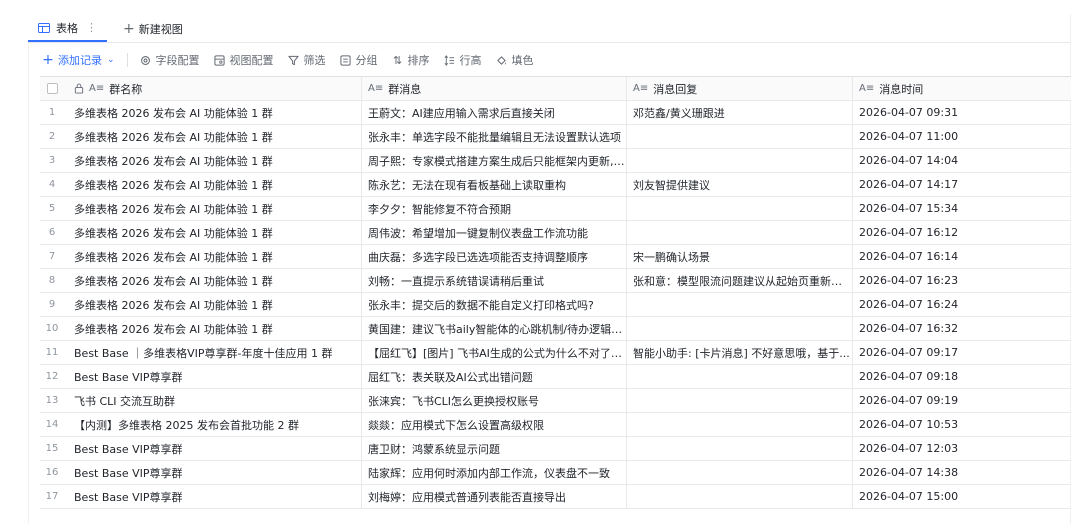 This screenshot has height=524, width=1081. What do you see at coordinates (494, 112) in the screenshot?
I see `message-cell: 王蔚文：AI建应用输入需求后直接关闭` at bounding box center [494, 112].